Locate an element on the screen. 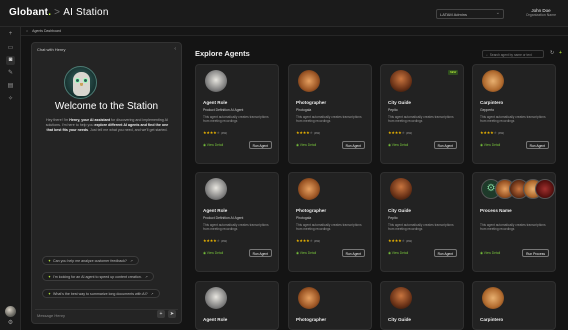  user-role: Organization Name is located at coordinates (541, 15).